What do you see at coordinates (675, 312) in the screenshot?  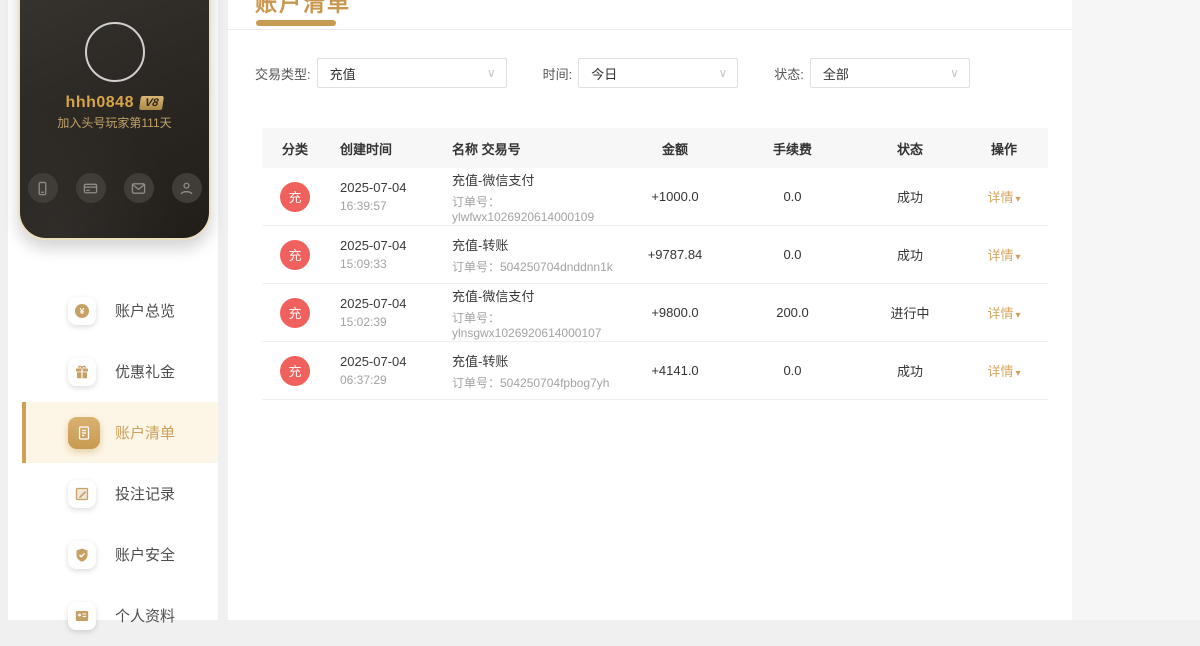 I see `row-amount: +9800.0` at bounding box center [675, 312].